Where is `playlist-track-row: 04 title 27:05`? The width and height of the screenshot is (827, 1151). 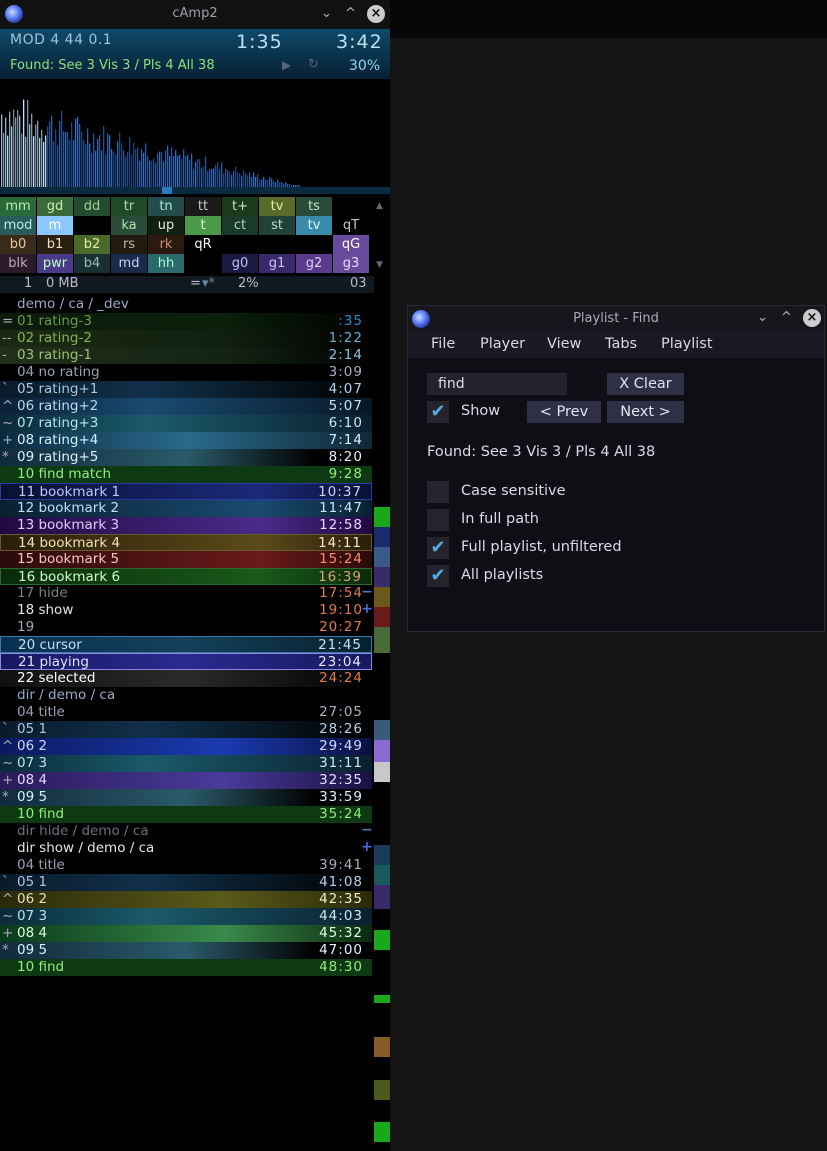
playlist-track-row: 04 title 27:05 is located at coordinates (186, 712).